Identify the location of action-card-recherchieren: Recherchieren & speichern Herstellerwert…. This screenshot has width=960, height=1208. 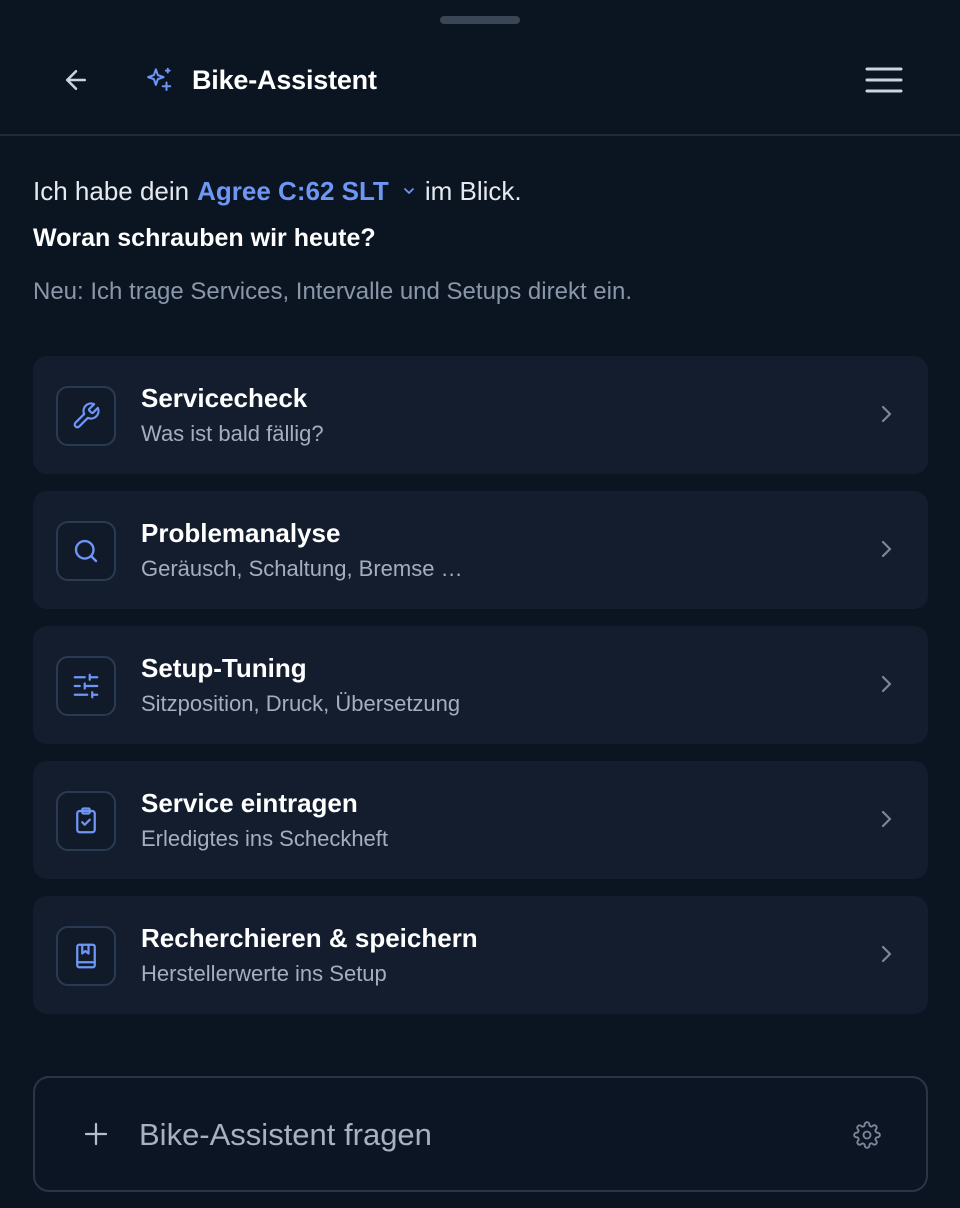
(480, 955).